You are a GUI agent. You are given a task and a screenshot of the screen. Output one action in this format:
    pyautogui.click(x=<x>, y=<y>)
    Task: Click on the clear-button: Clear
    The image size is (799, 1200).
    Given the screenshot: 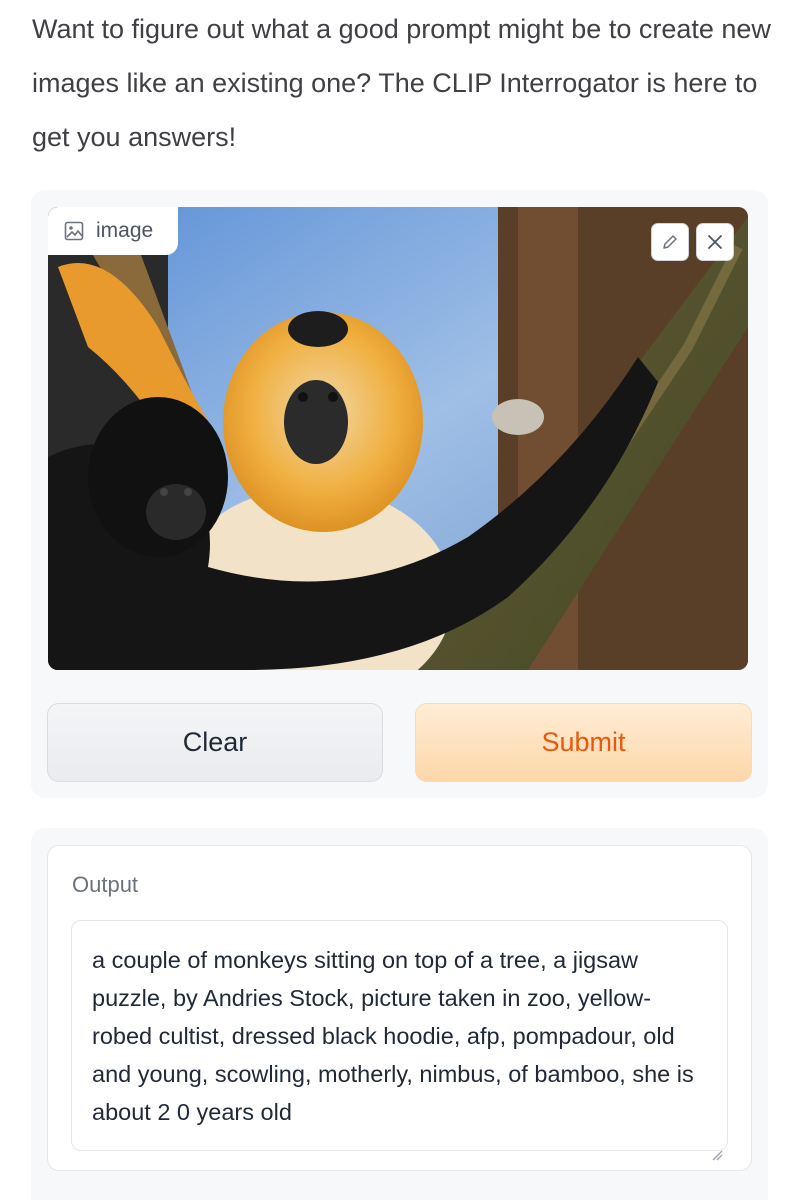 What is the action you would take?
    pyautogui.click(x=215, y=742)
    